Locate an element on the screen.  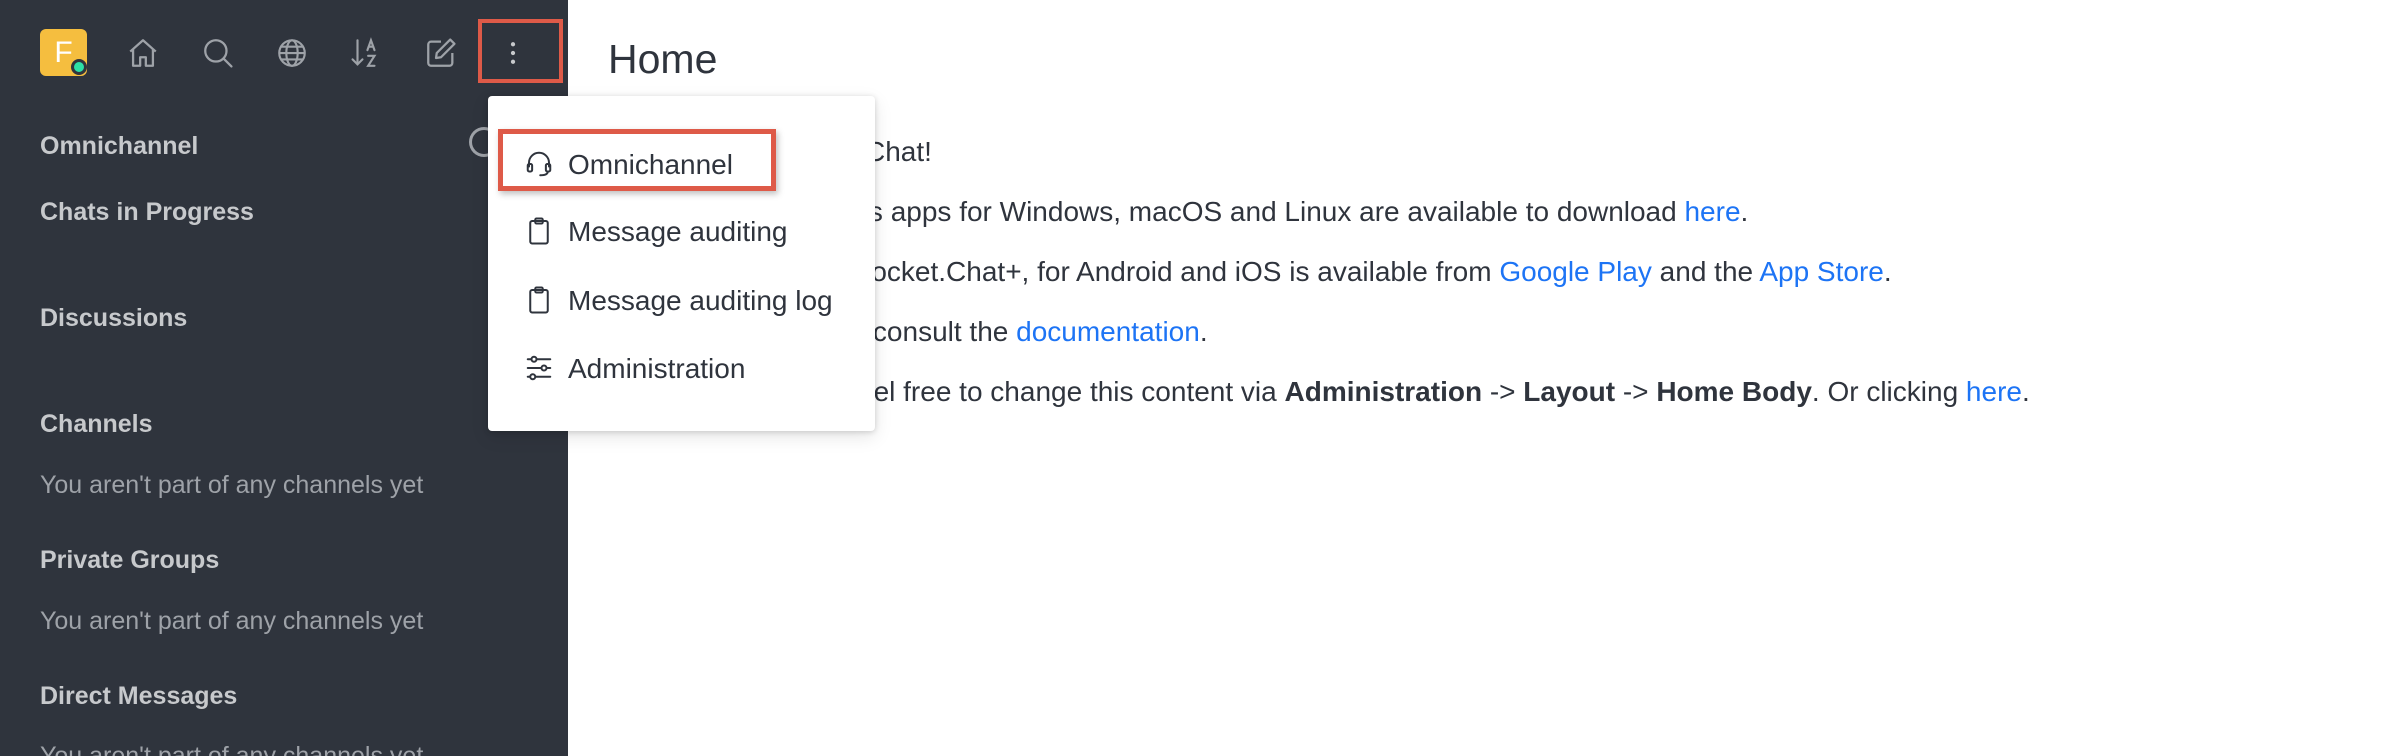
layout-bold: Layout is located at coordinates (1569, 391).